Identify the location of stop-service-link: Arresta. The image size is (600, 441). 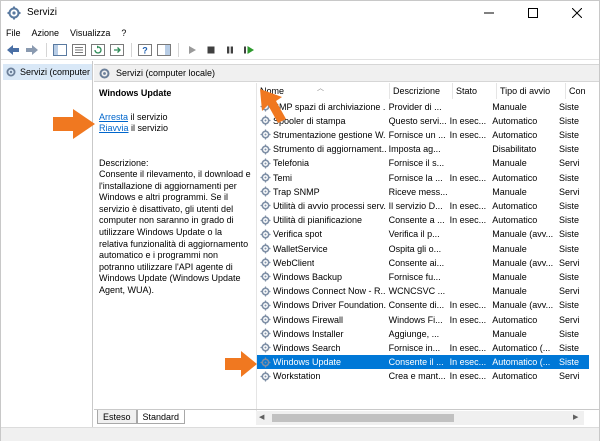
(113, 117).